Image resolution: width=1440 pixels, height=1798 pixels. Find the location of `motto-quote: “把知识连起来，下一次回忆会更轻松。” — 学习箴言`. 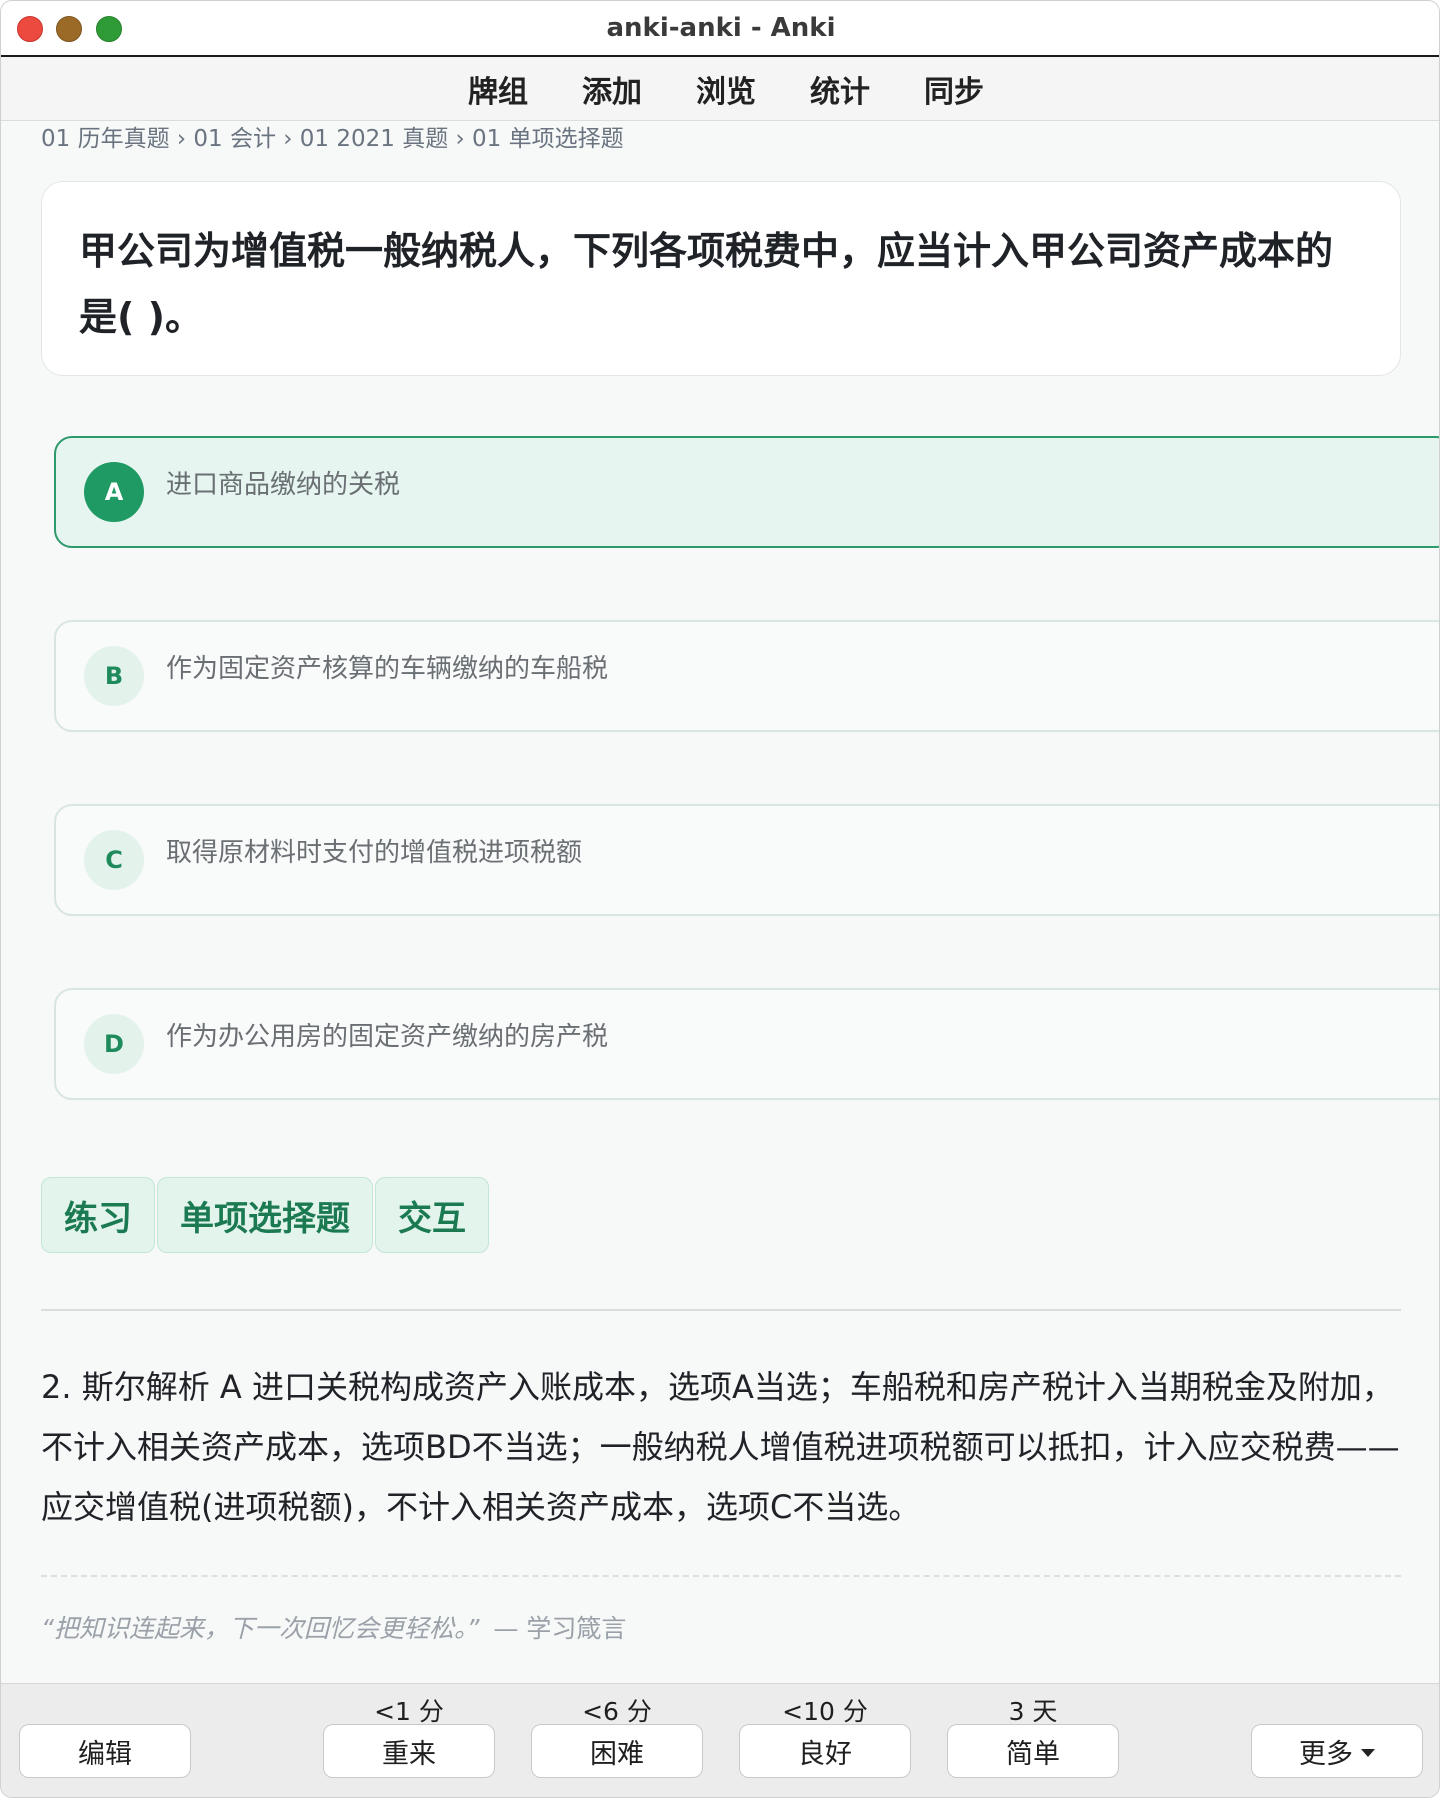

motto-quote: “把知识连起来，下一次回忆会更轻松。” — 学习箴言 is located at coordinates (333, 1627).